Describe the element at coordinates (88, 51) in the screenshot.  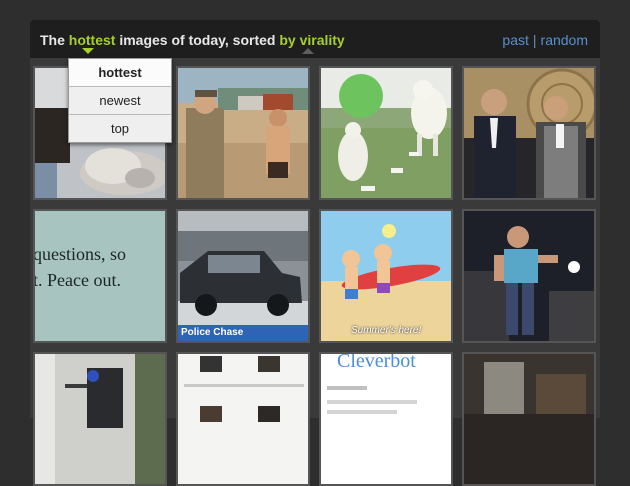
I see `chevron-down-icon` at that location.